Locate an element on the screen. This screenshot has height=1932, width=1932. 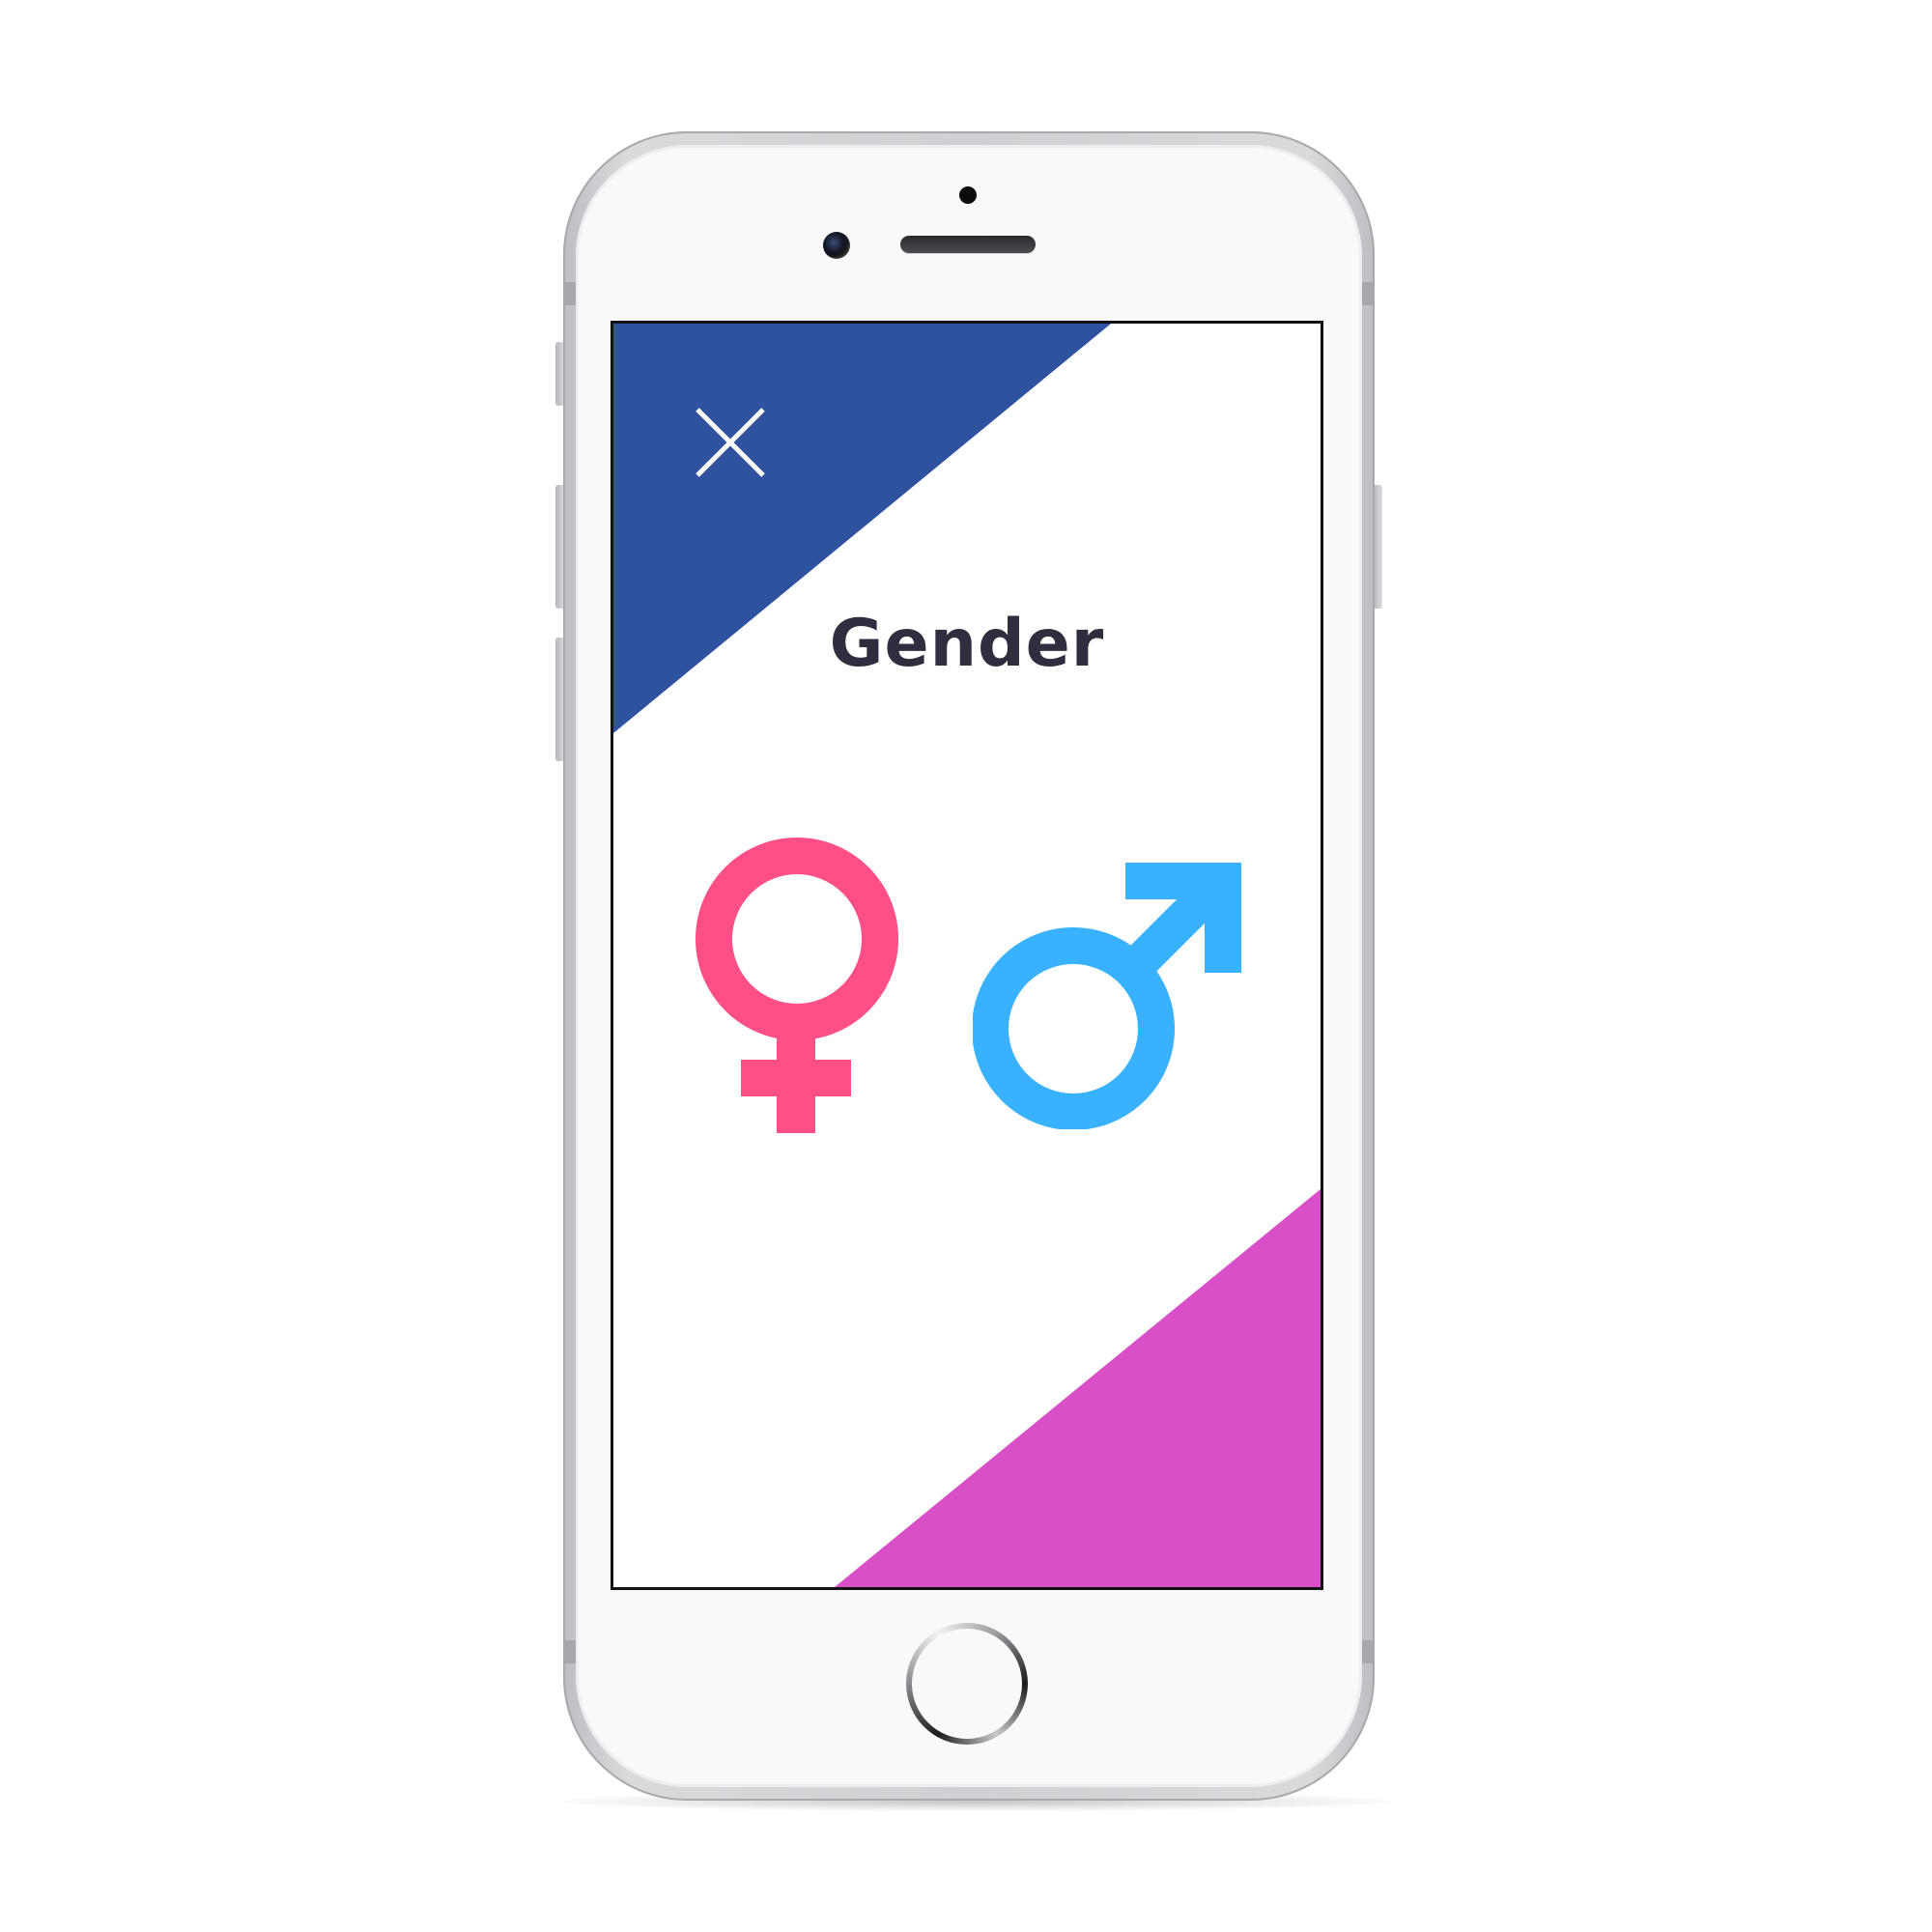
close-button is located at coordinates (730, 442).